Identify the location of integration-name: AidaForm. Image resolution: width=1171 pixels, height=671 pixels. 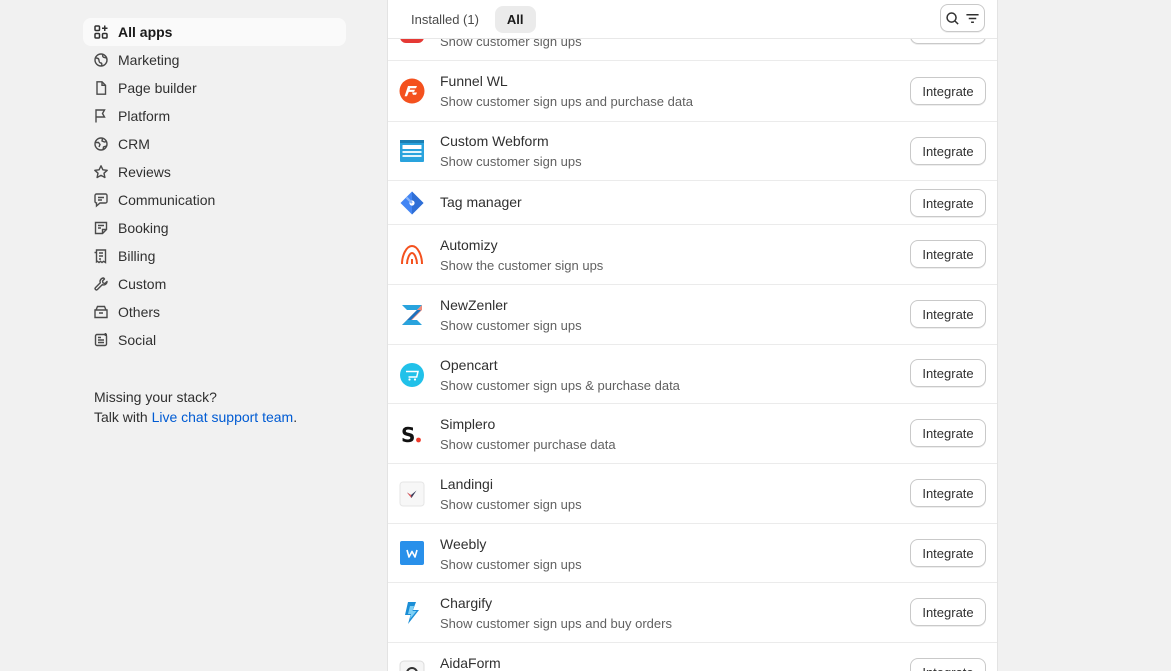
(470, 663).